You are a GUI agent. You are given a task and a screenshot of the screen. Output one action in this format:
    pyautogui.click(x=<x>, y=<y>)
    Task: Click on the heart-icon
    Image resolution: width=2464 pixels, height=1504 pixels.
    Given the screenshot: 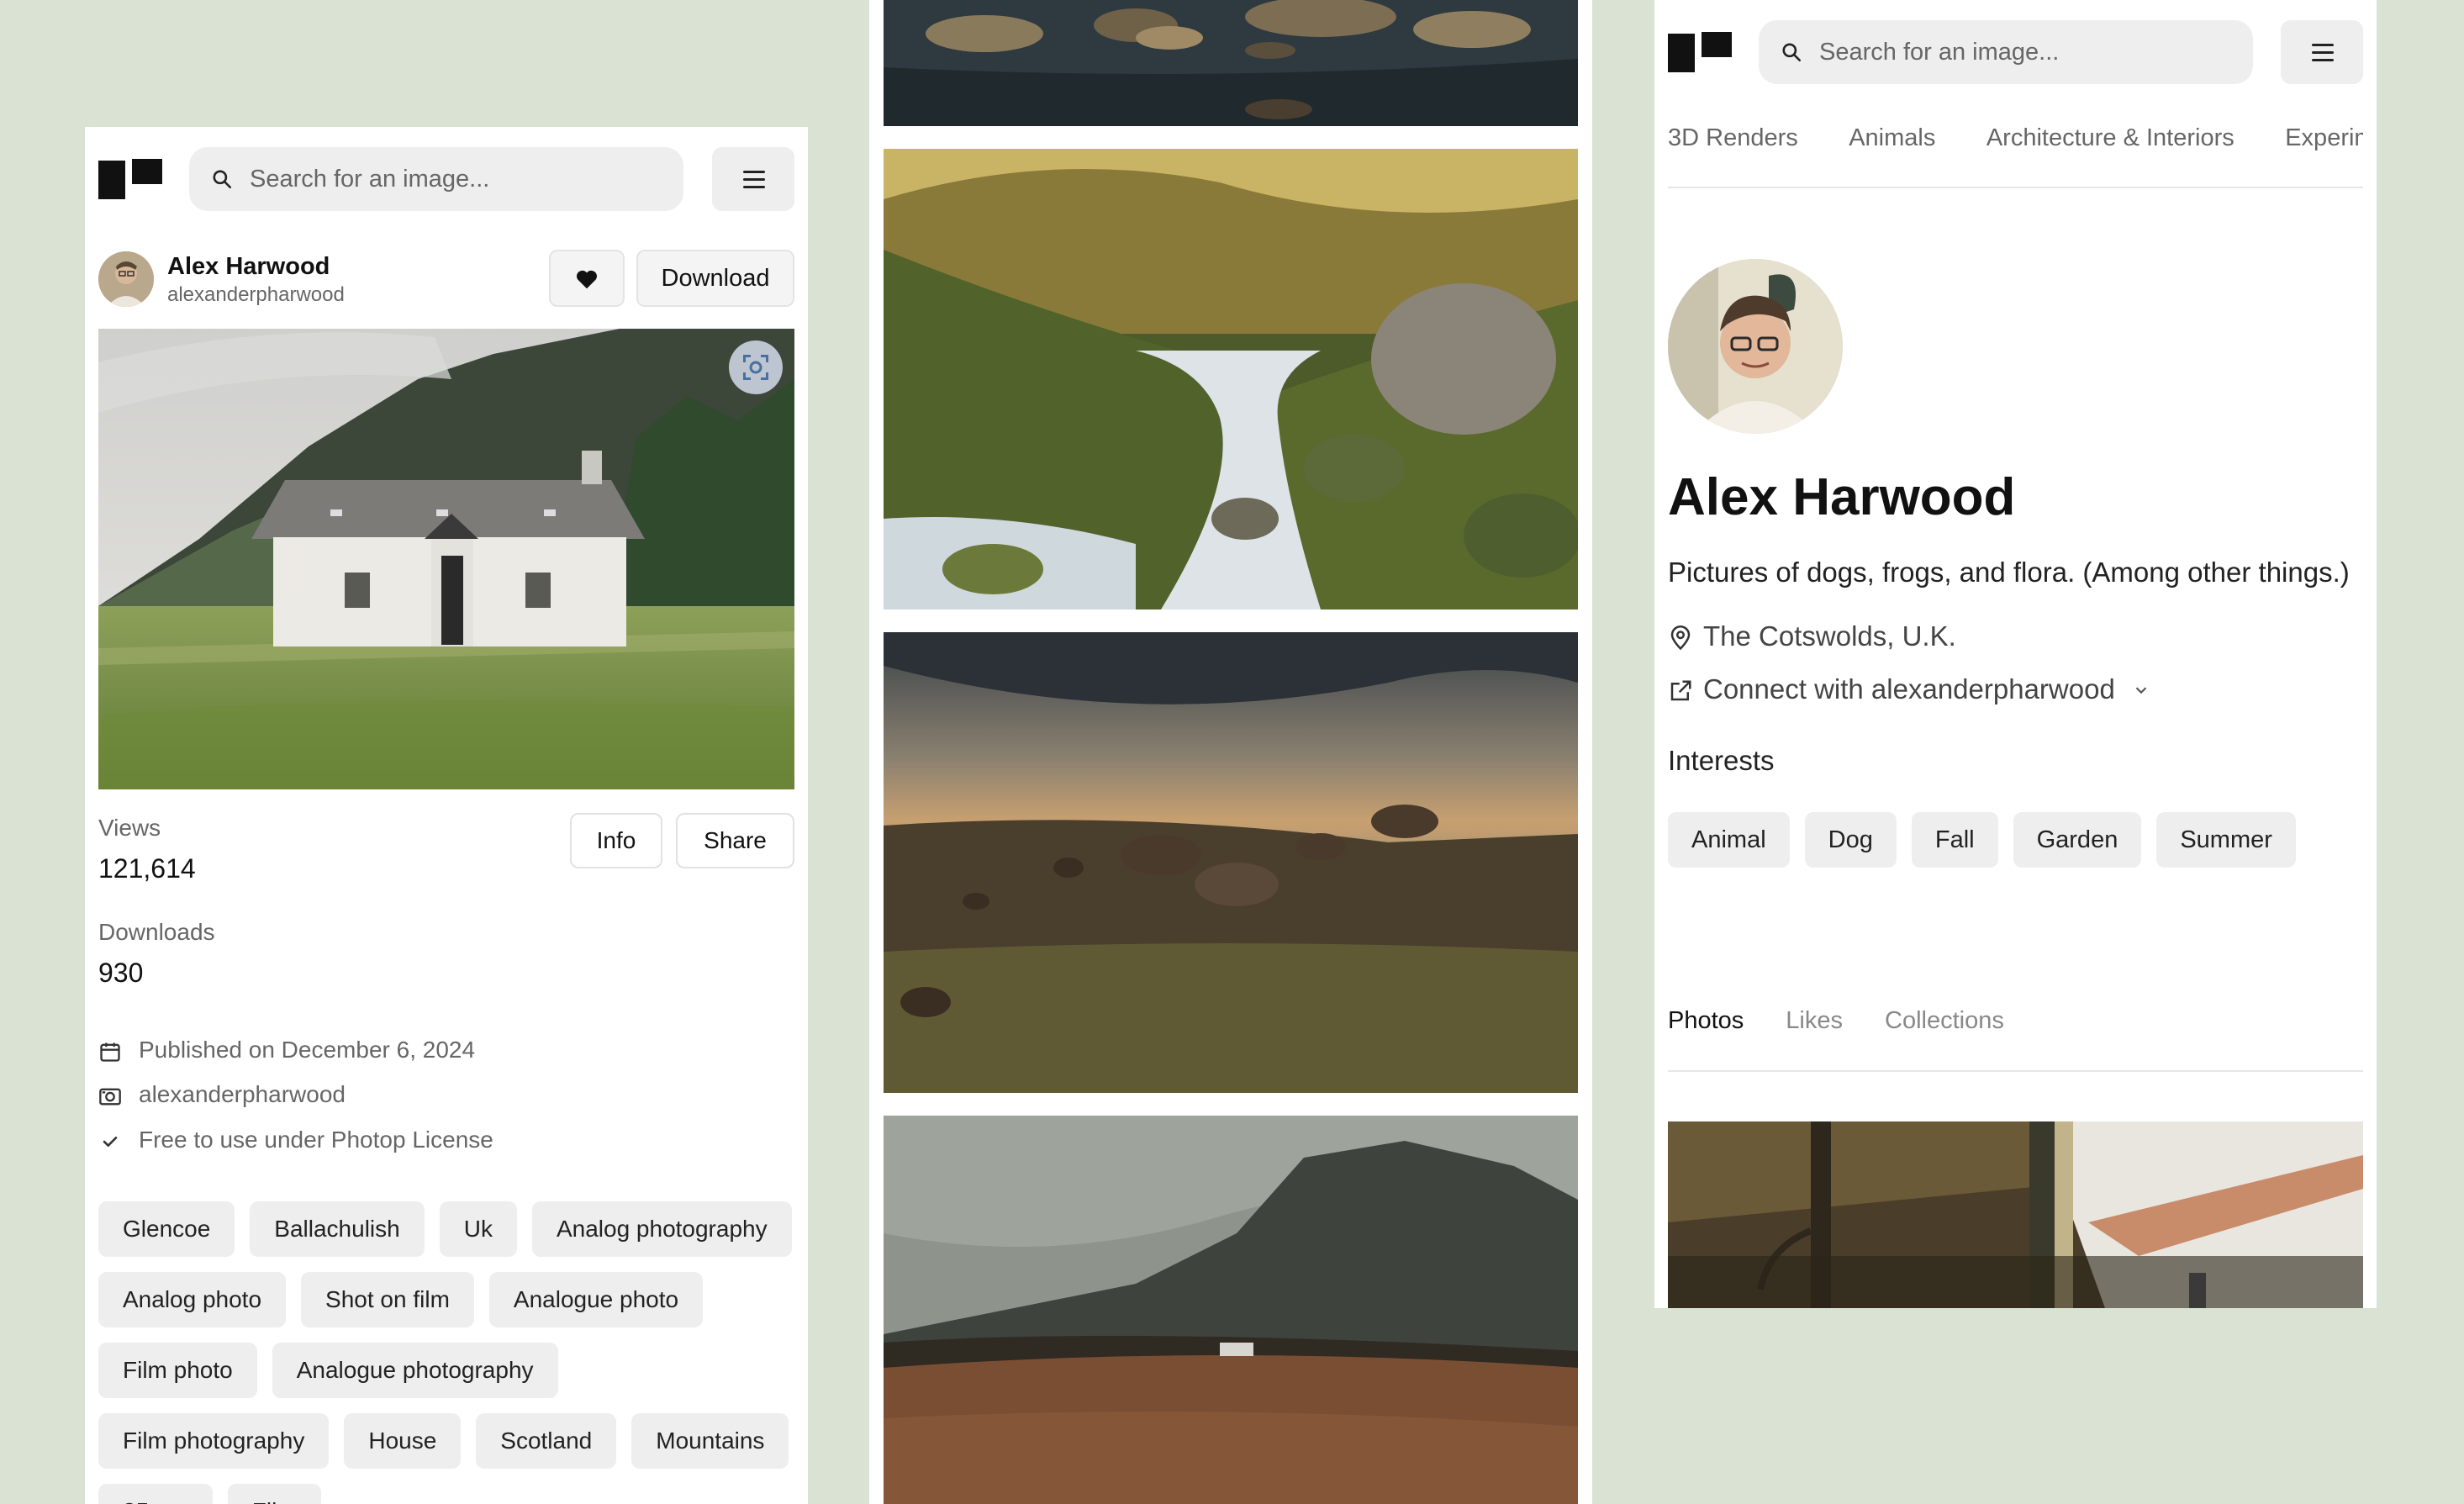 What is the action you would take?
    pyautogui.click(x=587, y=279)
    